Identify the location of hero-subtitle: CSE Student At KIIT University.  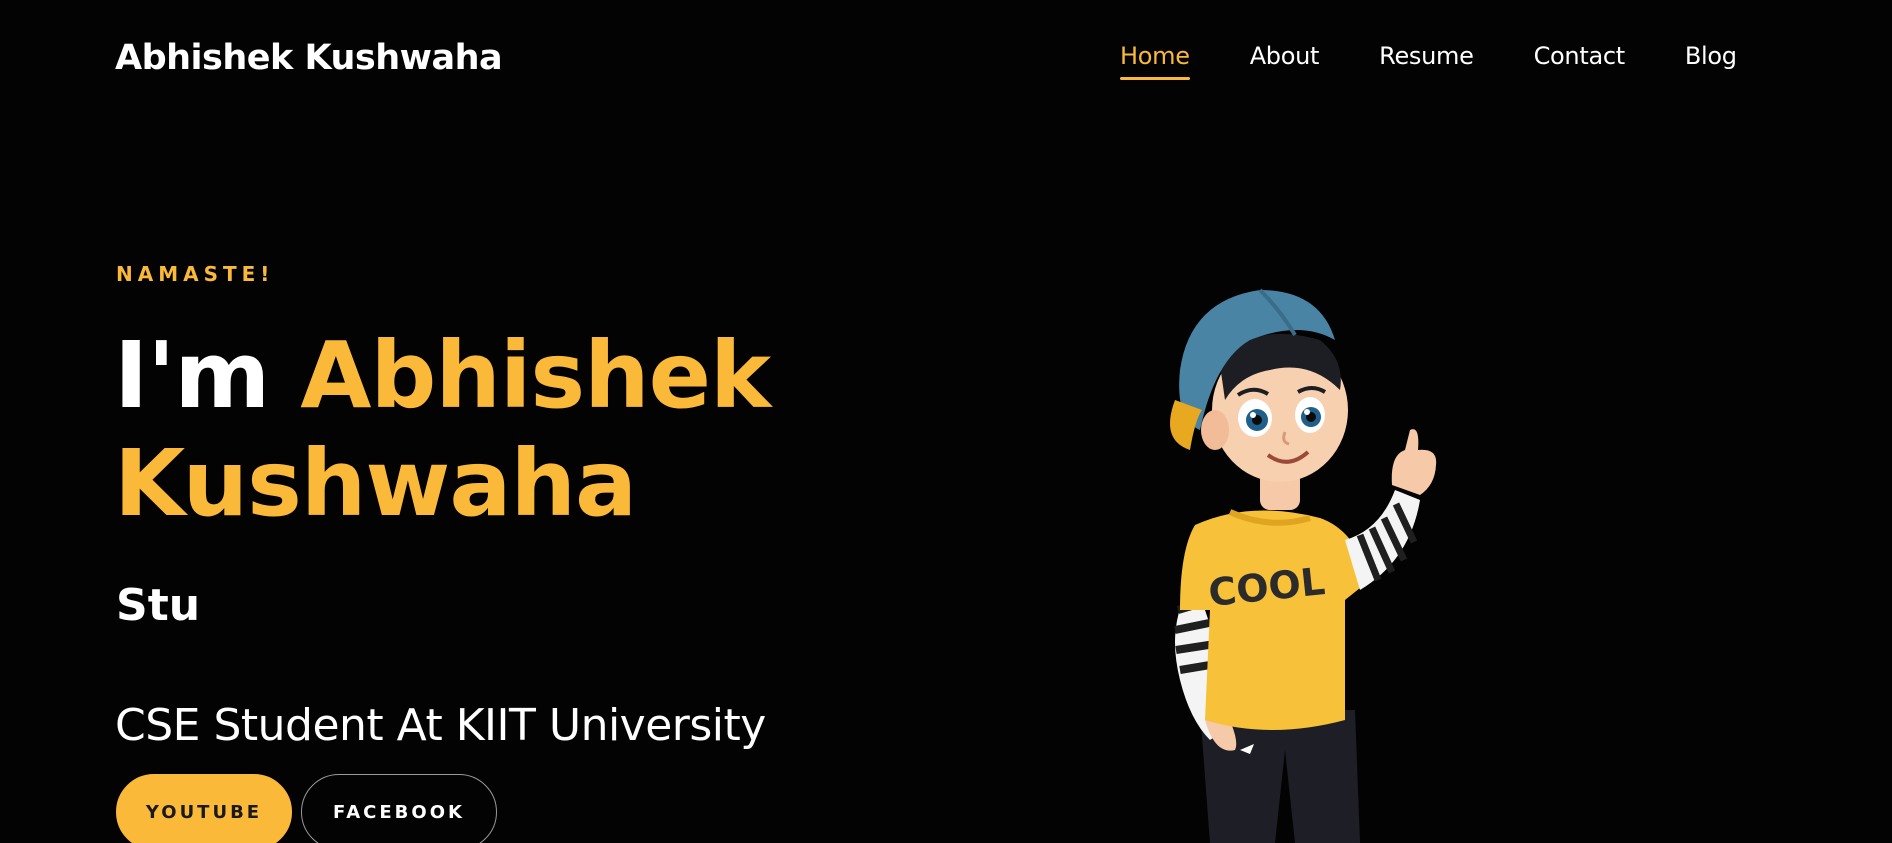
(440, 725).